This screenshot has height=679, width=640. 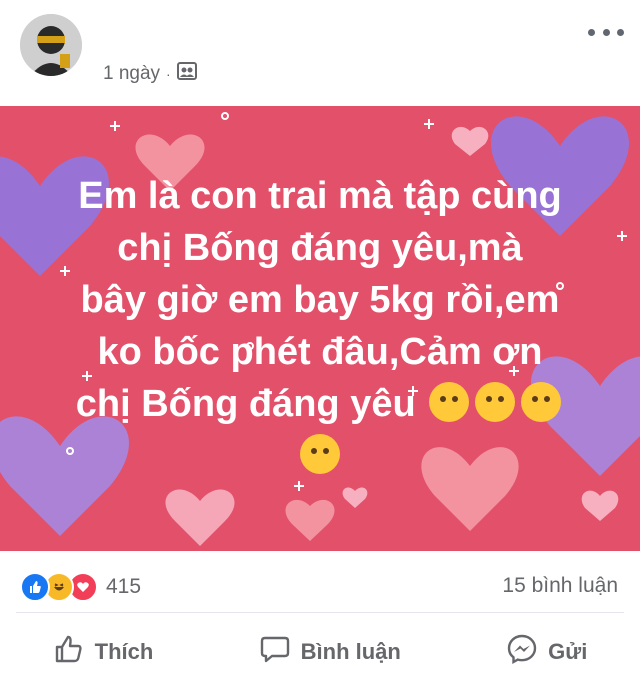 I want to click on reaction-count: 415, so click(x=124, y=586).